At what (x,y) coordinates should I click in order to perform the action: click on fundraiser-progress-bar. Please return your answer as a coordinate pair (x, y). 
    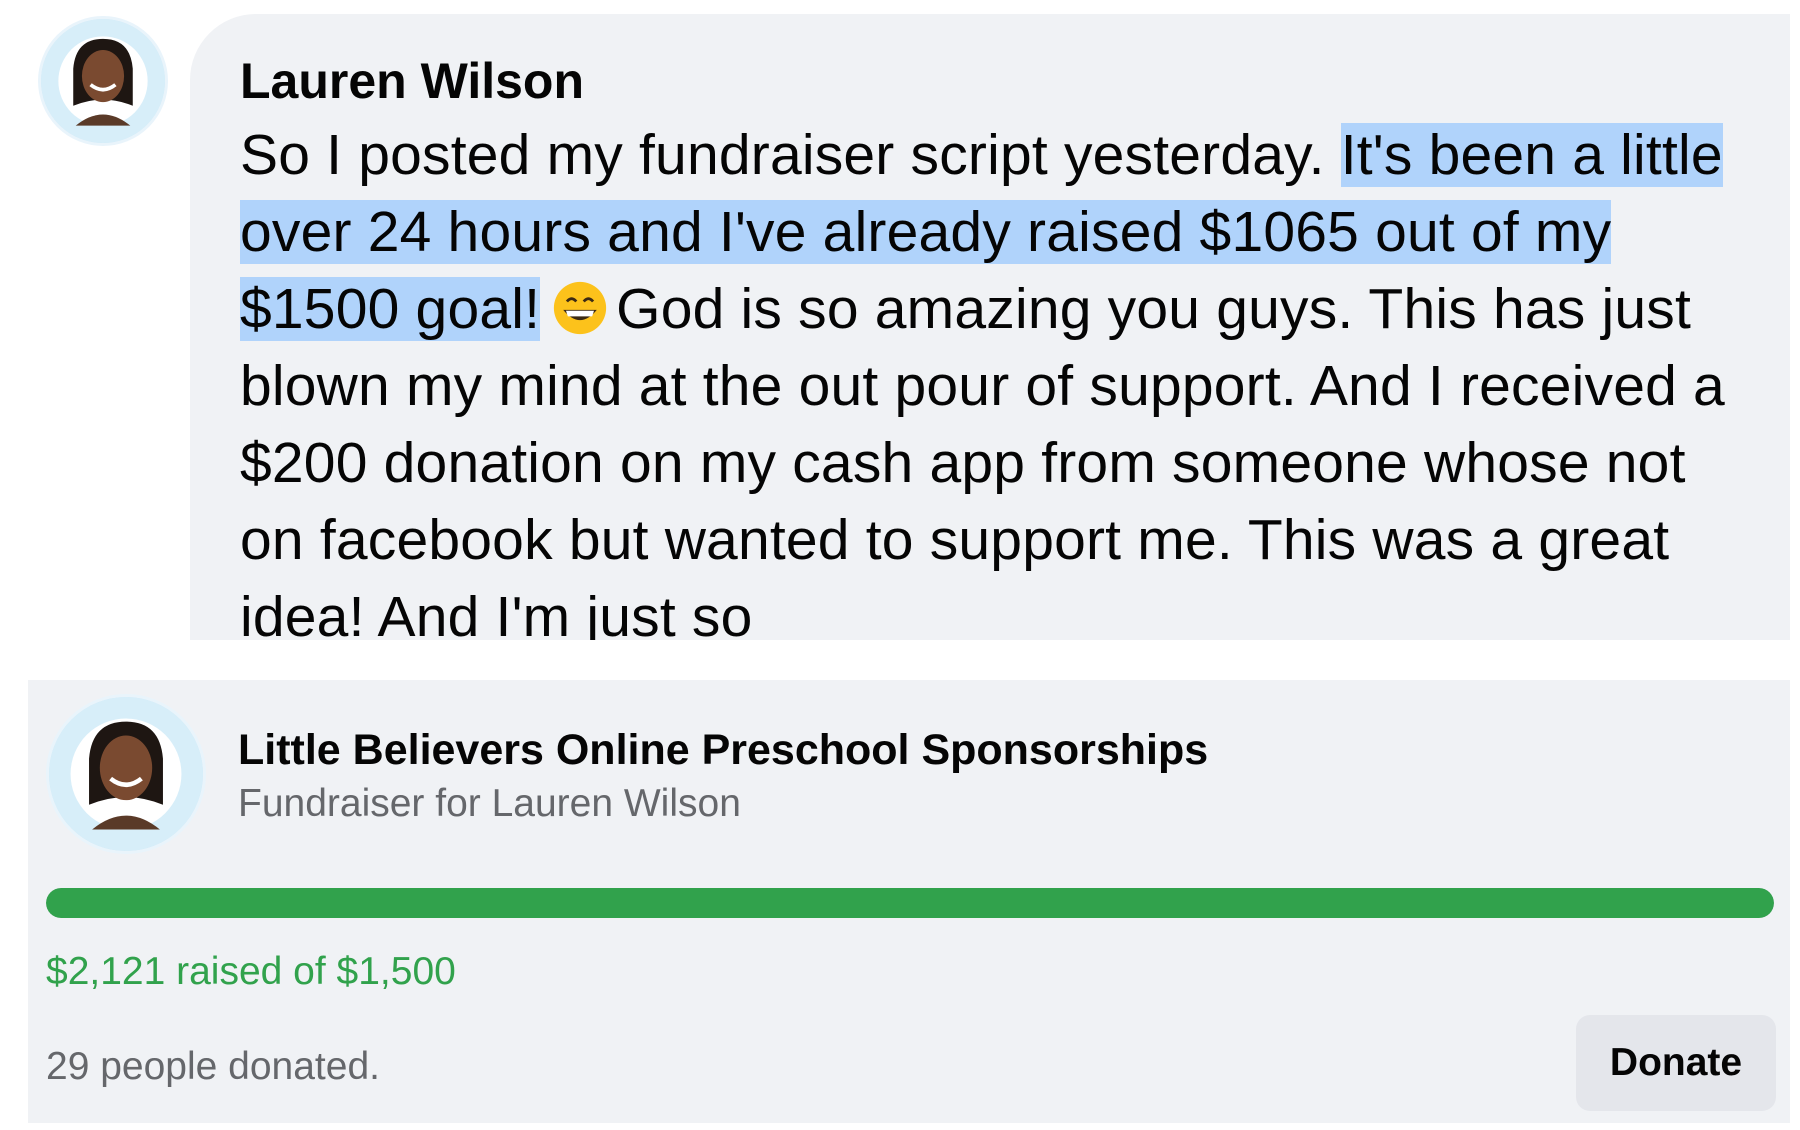
    Looking at the image, I should click on (910, 903).